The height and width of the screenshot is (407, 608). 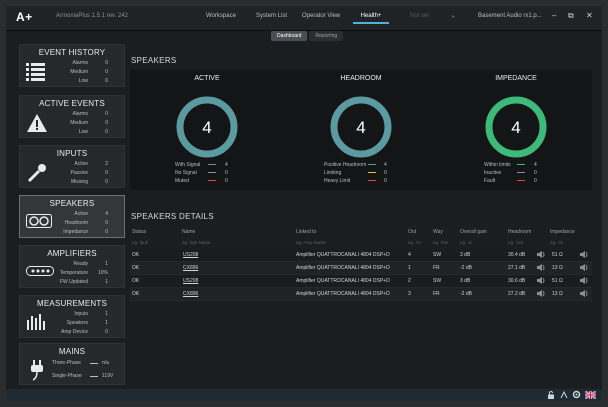 What do you see at coordinates (551, 395) in the screenshot?
I see `lock-icon` at bounding box center [551, 395].